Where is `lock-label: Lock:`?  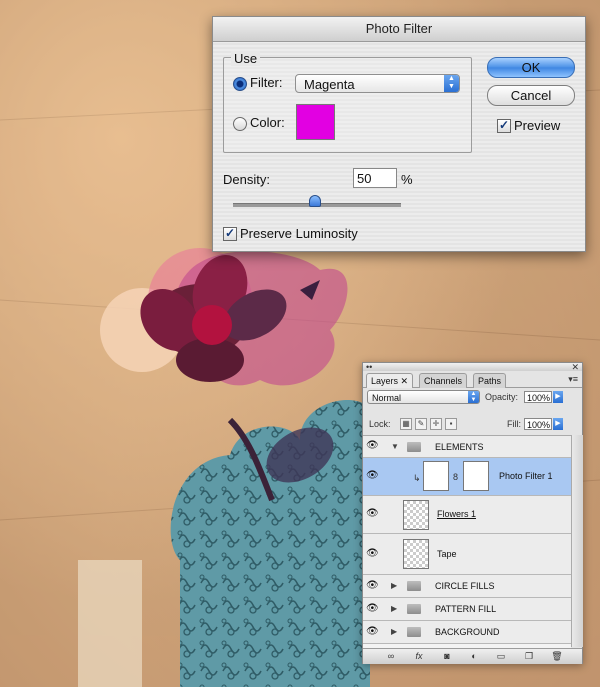 lock-label: Lock: is located at coordinates (380, 424).